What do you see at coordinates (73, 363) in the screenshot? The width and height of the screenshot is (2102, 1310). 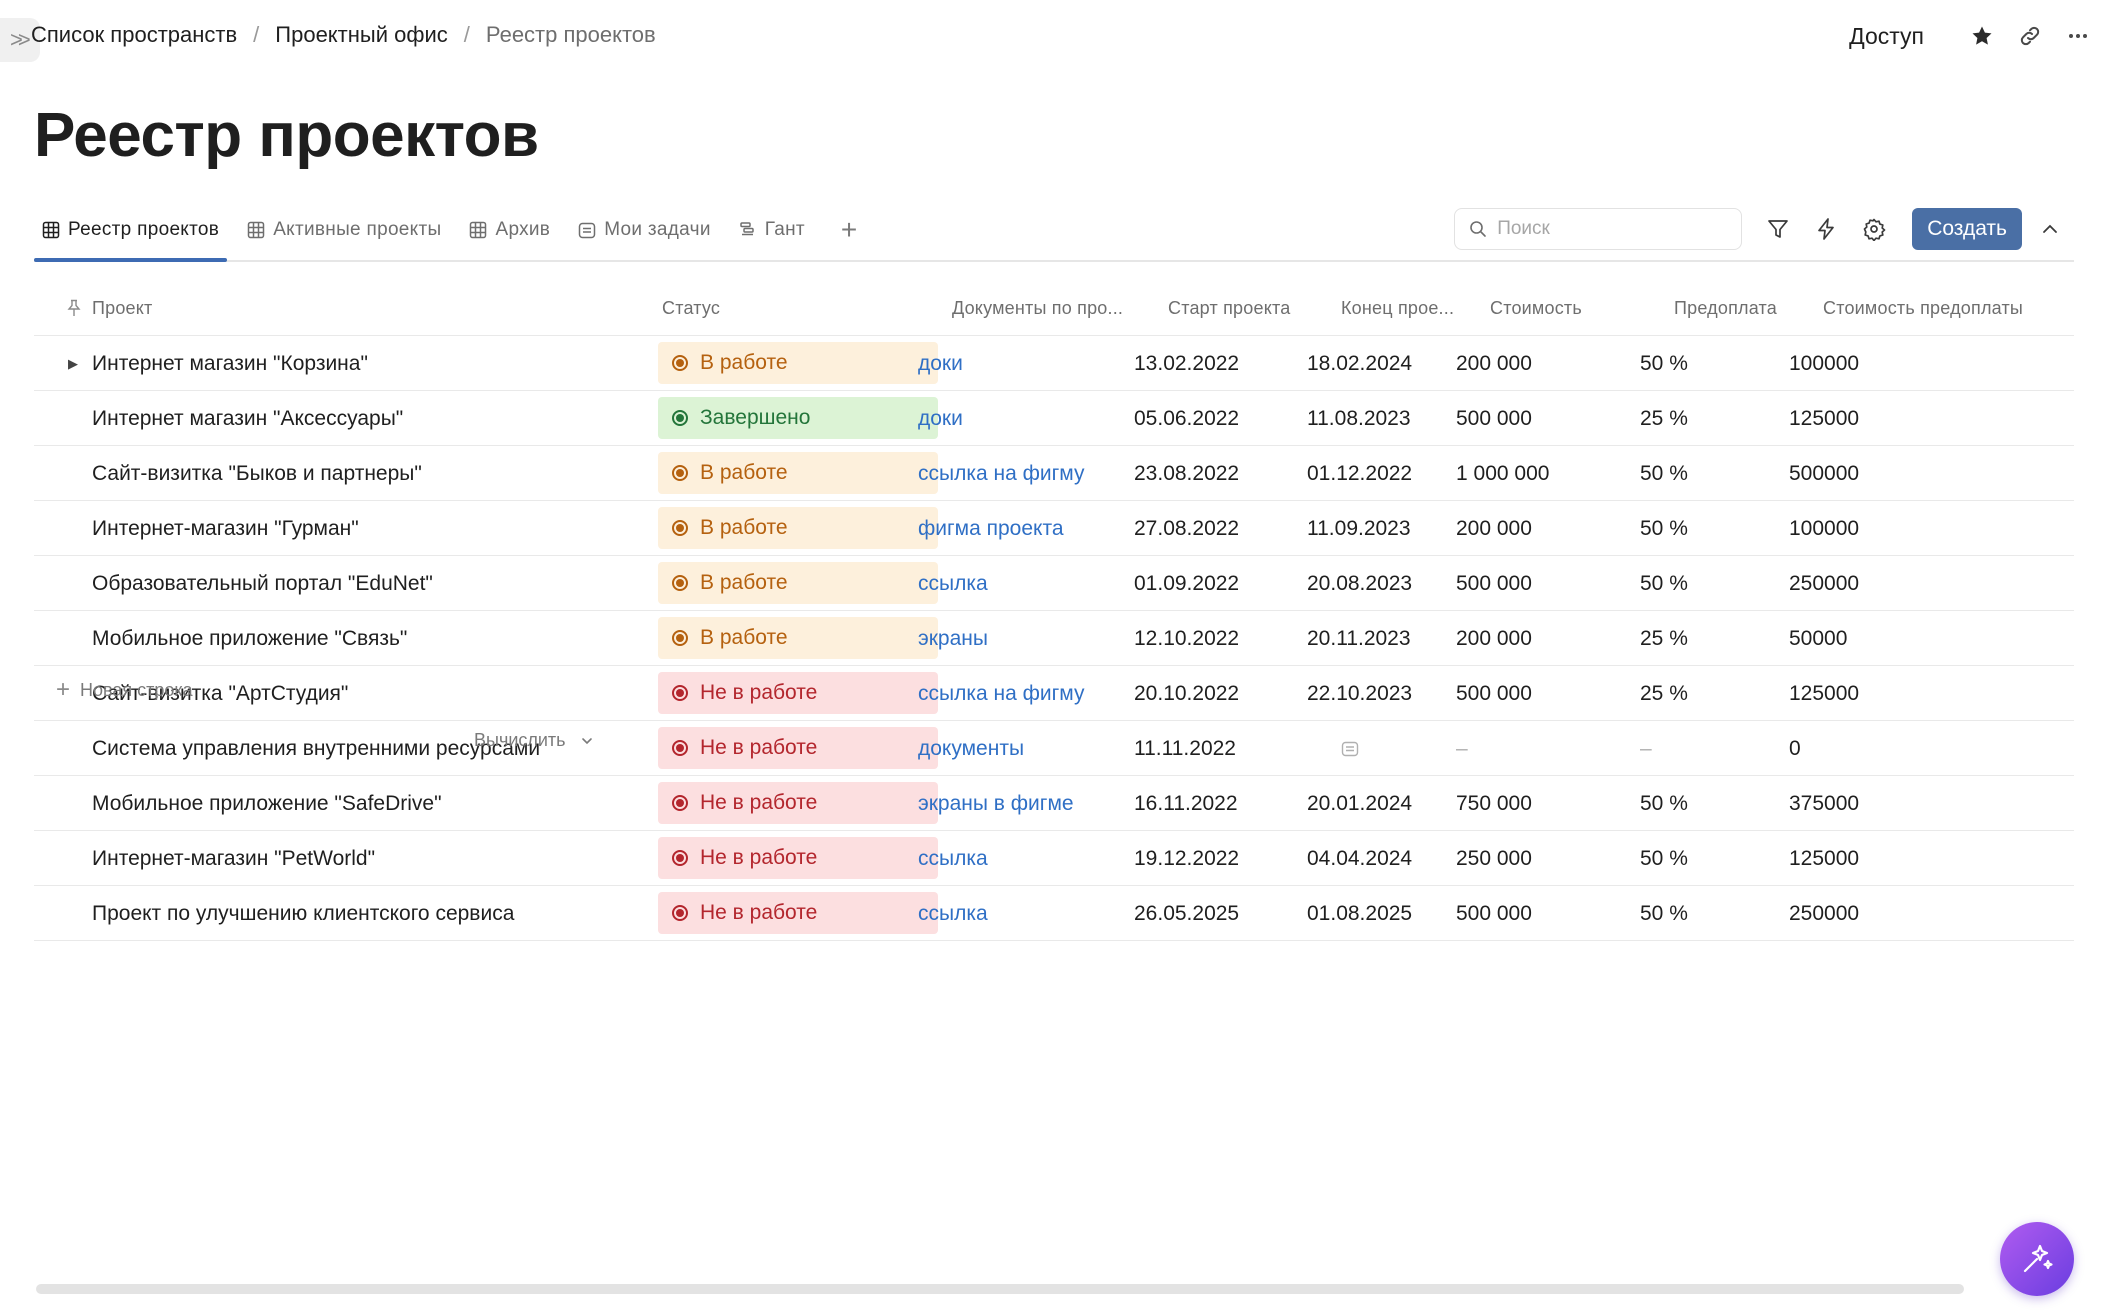 I see `expand-caret-icon: ▶` at bounding box center [73, 363].